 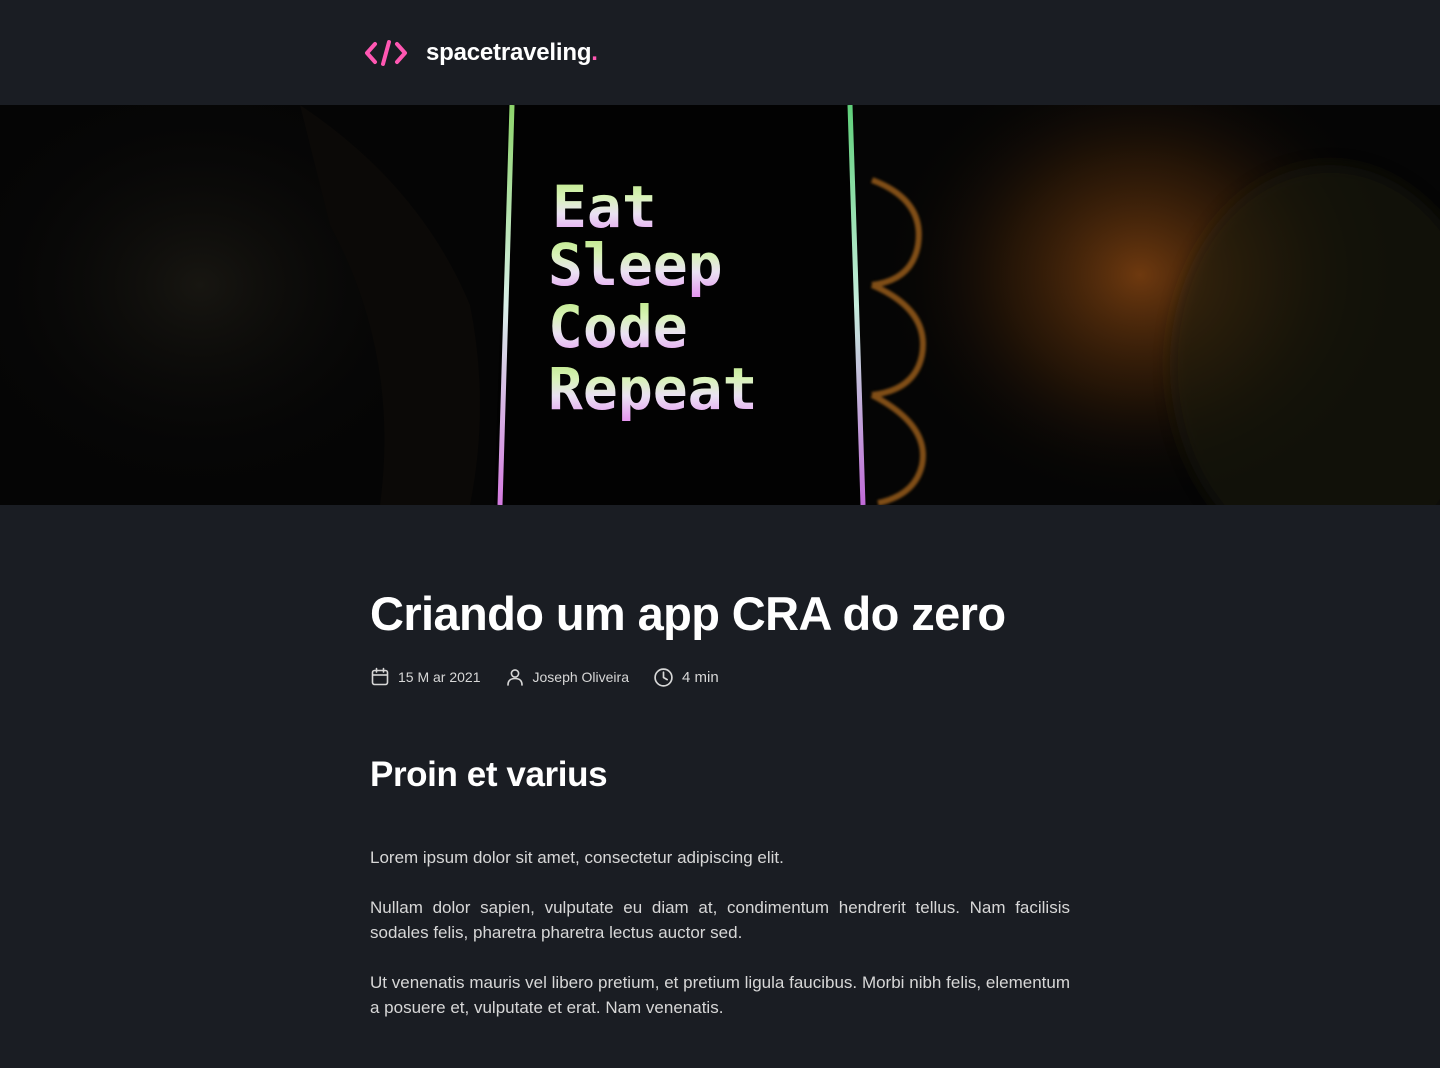 What do you see at coordinates (720, 52) in the screenshot?
I see `top-header: spacetraveling.` at bounding box center [720, 52].